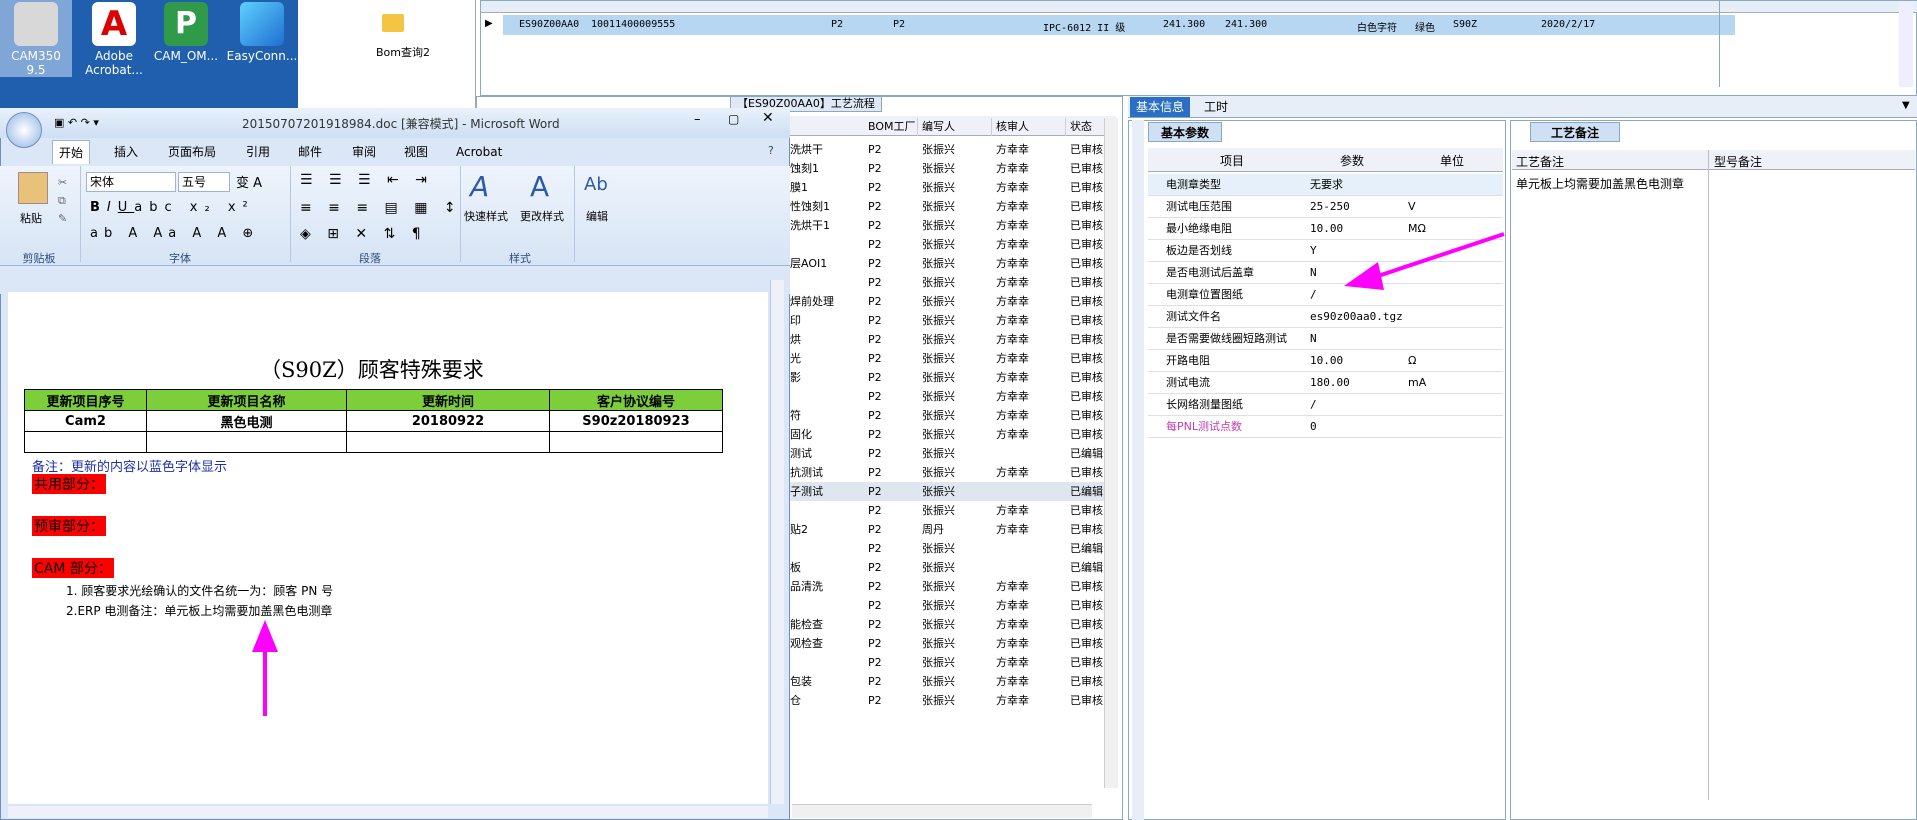 The image size is (1917, 820). What do you see at coordinates (1330, 207) in the screenshot?
I see `param-value: 25-250` at bounding box center [1330, 207].